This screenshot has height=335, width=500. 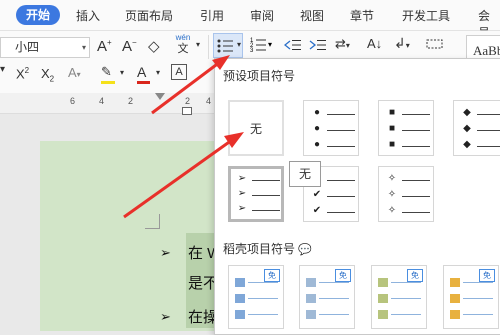 I want to click on annotation-arrows, so click(x=183, y=137).